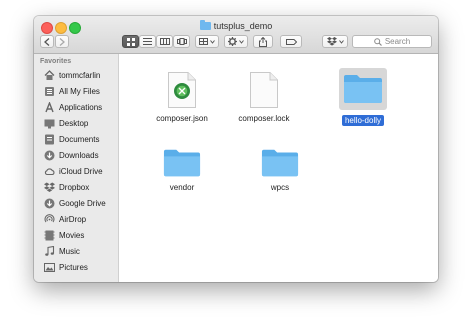 The width and height of the screenshot is (474, 332). I want to click on sidebar-item-documents: Documents, so click(81, 139).